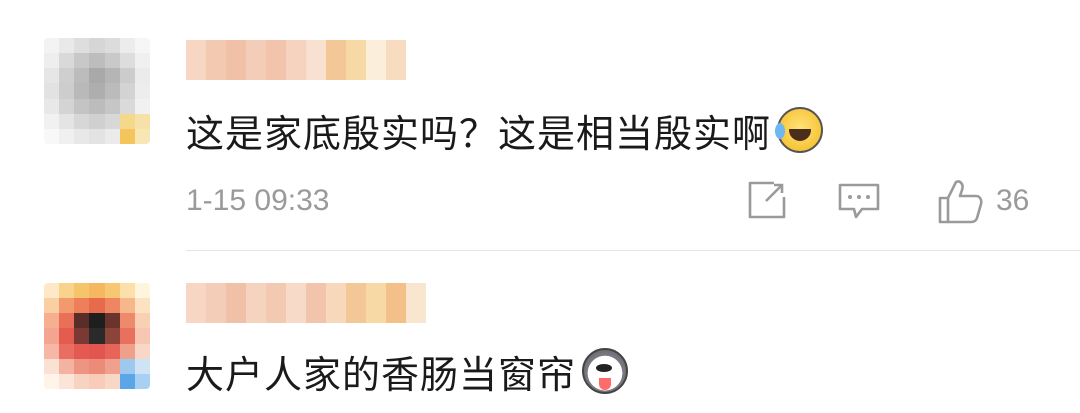  I want to click on comment-button, so click(859, 201).